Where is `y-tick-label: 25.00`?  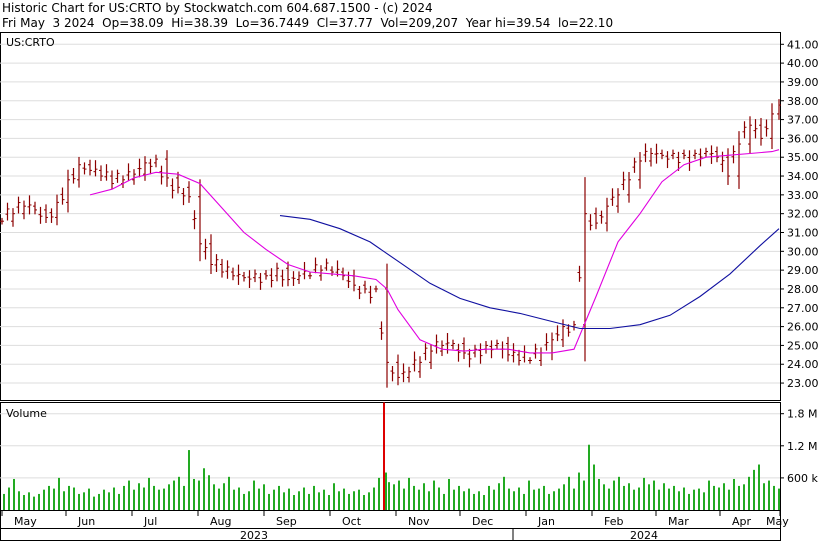
y-tick-label: 25.00 is located at coordinates (803, 345).